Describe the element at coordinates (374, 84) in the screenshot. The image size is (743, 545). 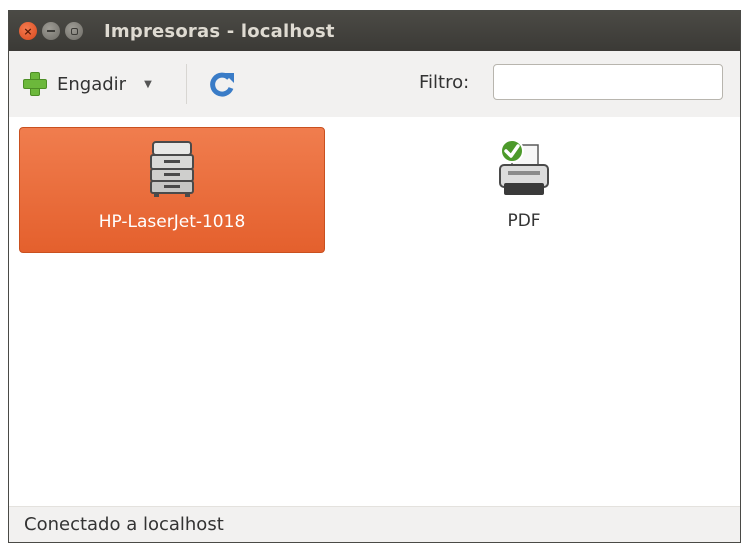
I see `toolbar: Engadir ▼ Filtro:` at that location.